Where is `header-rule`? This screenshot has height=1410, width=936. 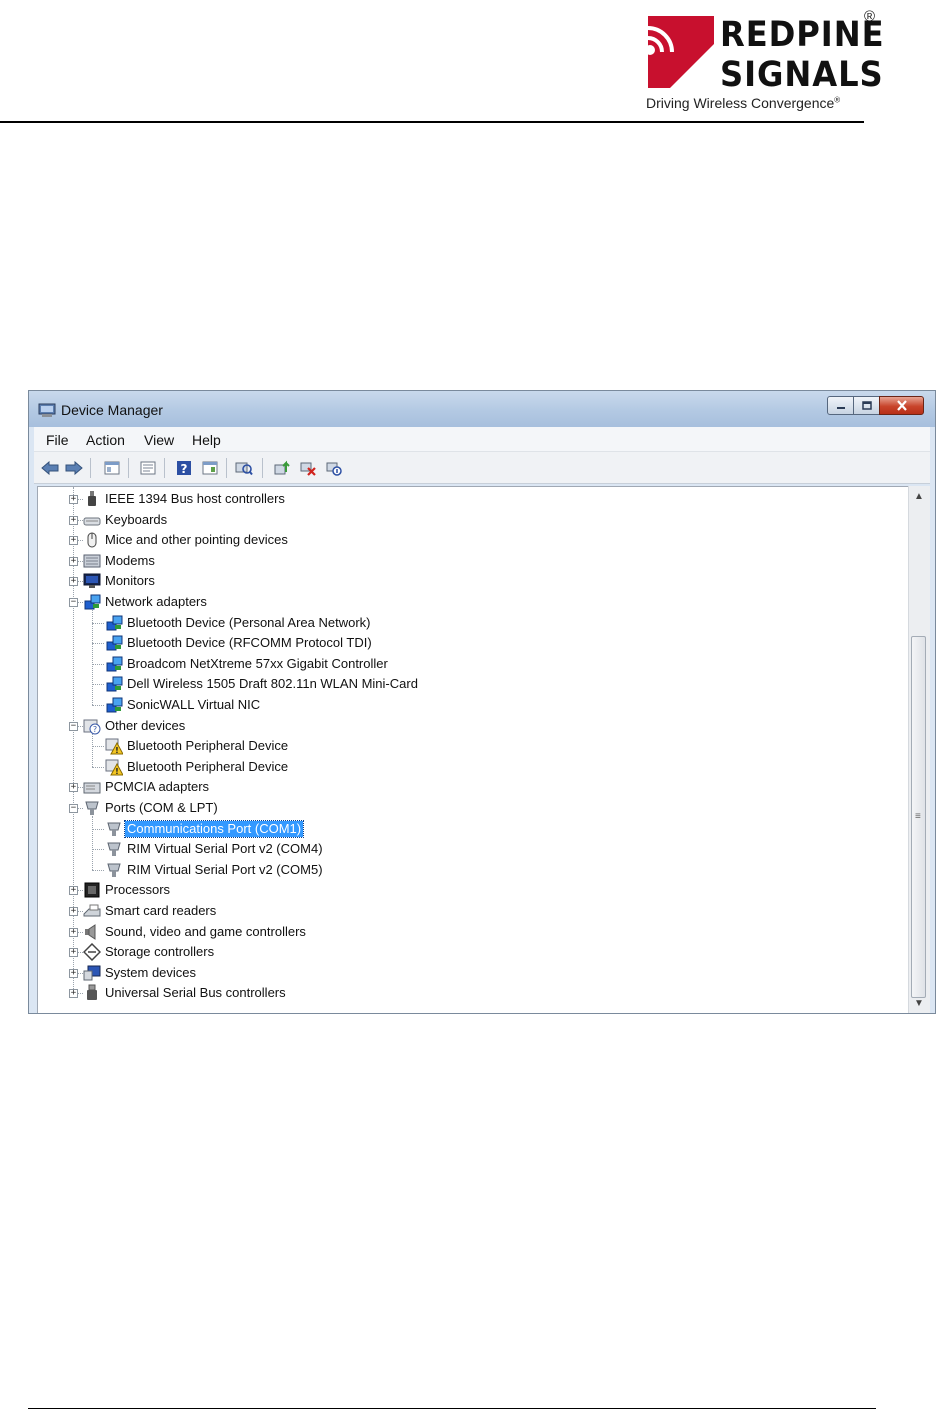
header-rule is located at coordinates (432, 122).